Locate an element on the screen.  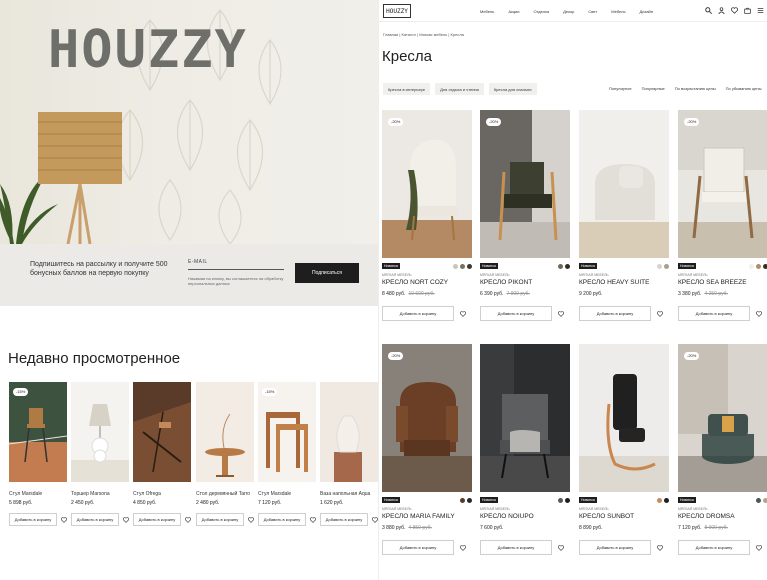
product-name: КРЕСЛО MARIA FAMILY is located at coordinates (427, 516).